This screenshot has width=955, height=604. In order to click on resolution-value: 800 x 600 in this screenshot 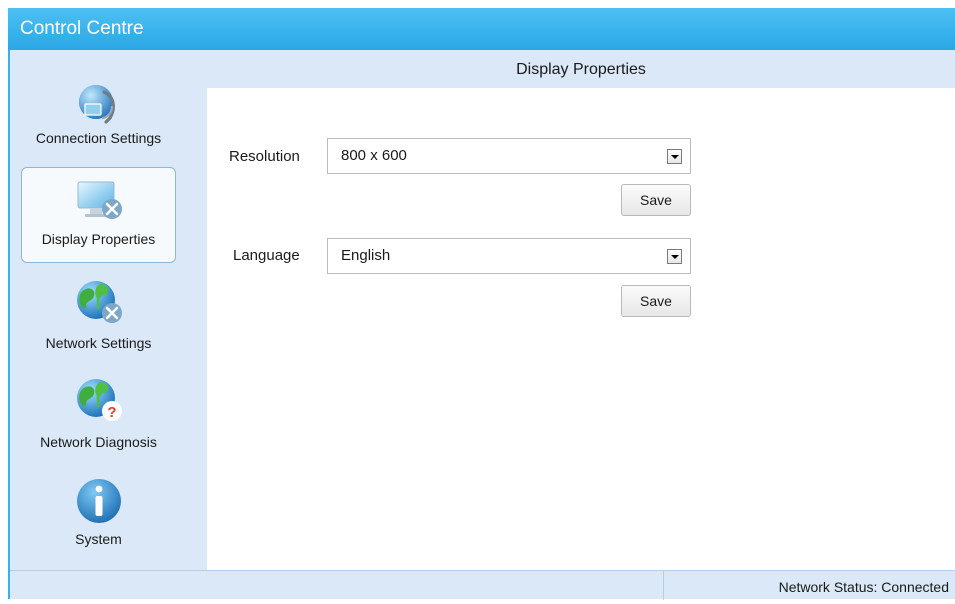, I will do `click(374, 155)`.